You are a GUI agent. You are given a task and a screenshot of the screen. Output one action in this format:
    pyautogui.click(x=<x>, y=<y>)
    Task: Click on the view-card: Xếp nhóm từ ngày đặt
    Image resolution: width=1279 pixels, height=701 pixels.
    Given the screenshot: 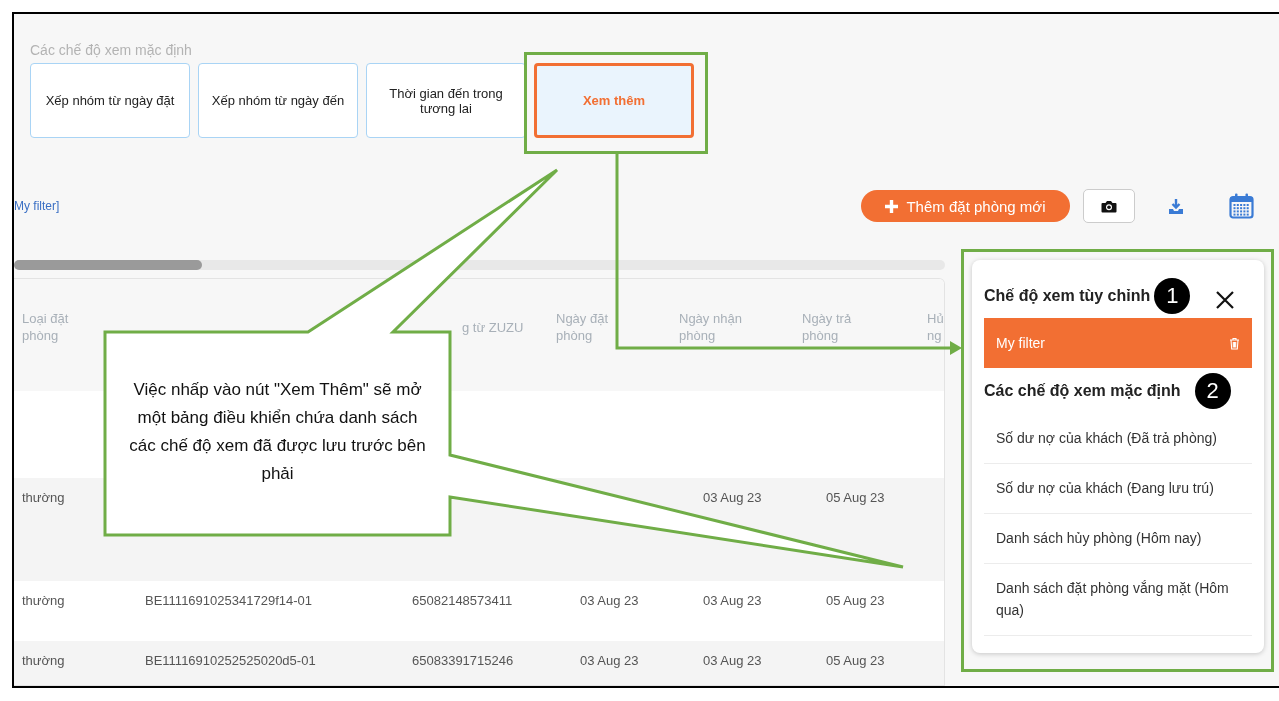 What is the action you would take?
    pyautogui.click(x=110, y=100)
    